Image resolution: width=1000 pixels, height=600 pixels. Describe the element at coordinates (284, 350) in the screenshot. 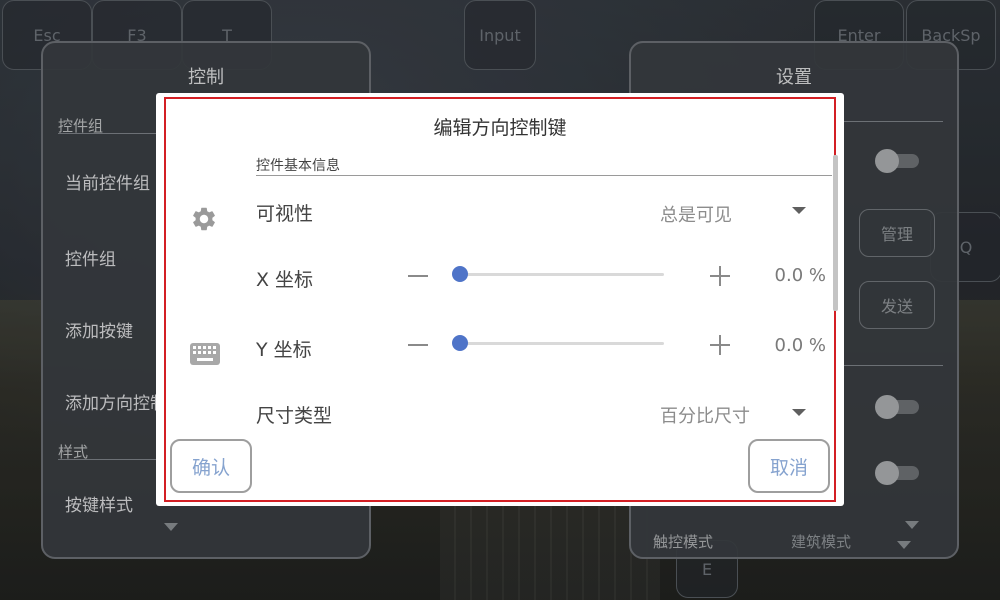

I see `y-coordinate-label: Y 坐标` at that location.